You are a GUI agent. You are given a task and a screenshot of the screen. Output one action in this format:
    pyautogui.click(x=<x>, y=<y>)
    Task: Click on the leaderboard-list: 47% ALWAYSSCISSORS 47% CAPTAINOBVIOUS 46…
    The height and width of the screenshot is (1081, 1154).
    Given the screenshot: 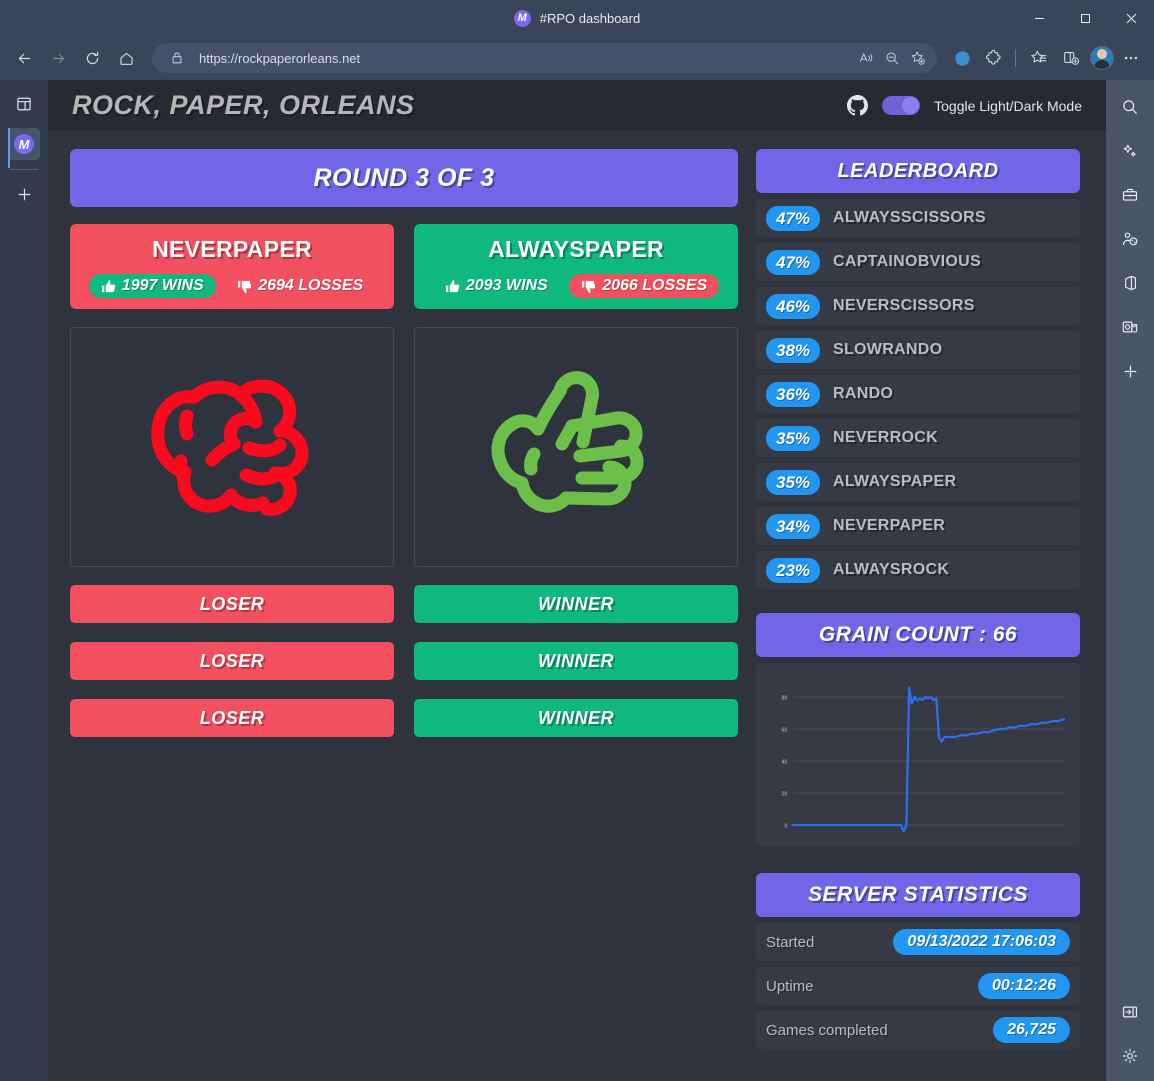 What is the action you would take?
    pyautogui.click(x=918, y=394)
    